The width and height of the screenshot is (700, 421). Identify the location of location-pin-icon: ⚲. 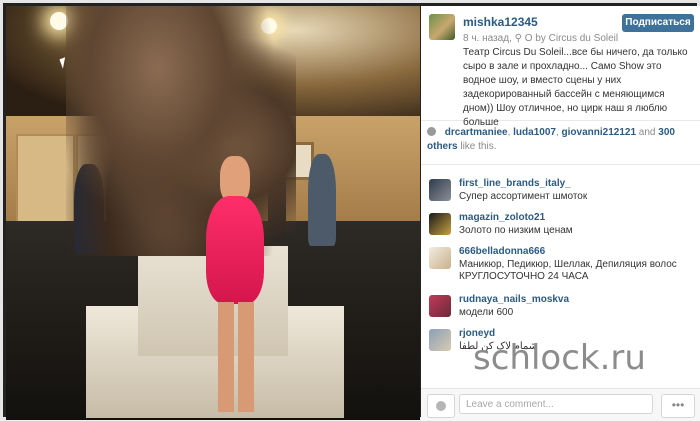
(518, 38).